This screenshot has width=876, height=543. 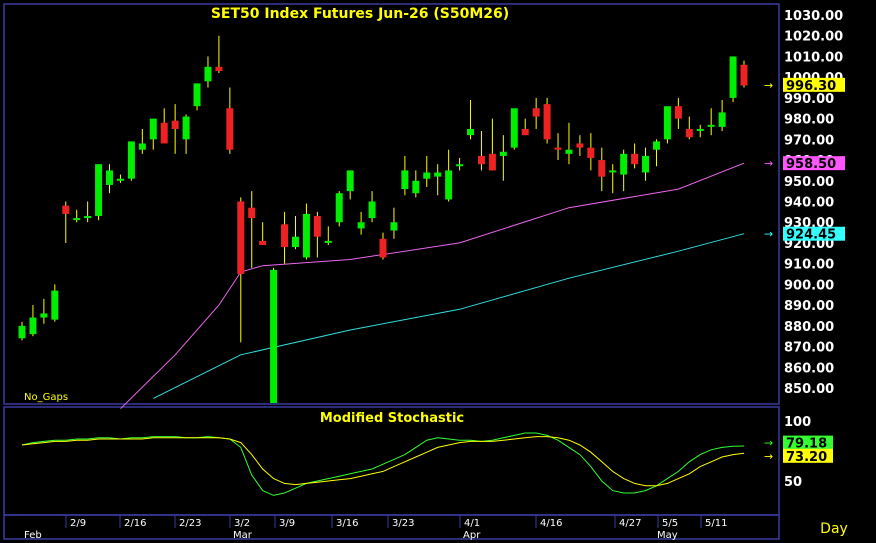 What do you see at coordinates (809, 285) in the screenshot?
I see `y-tick-label: 900.00` at bounding box center [809, 285].